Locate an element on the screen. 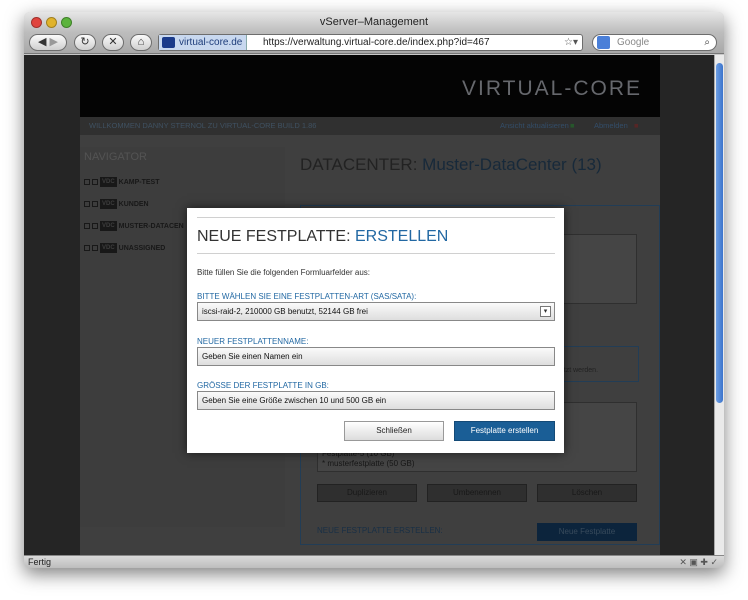 This screenshot has height=600, width=748. site-identity-badge: virtual-core.de is located at coordinates (203, 42).